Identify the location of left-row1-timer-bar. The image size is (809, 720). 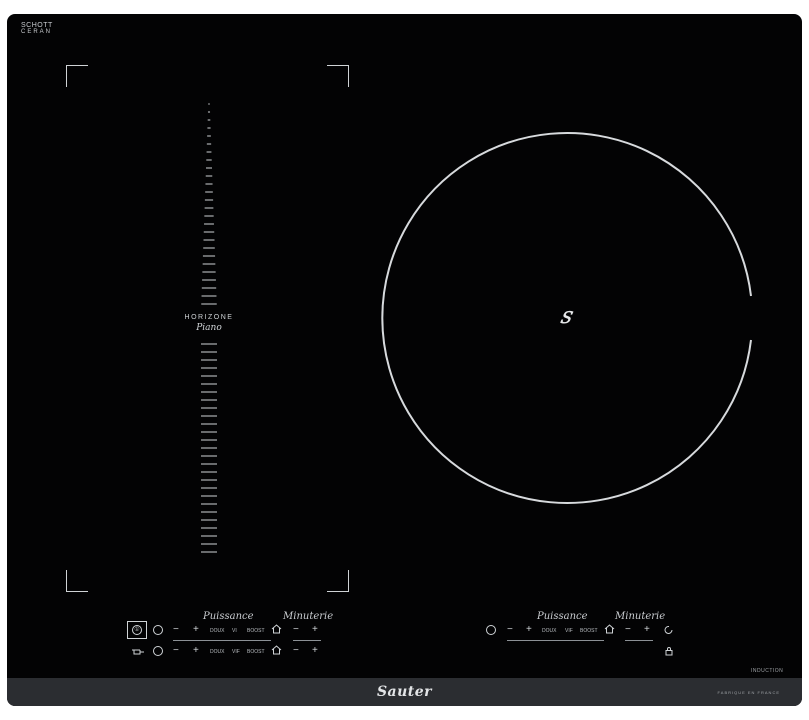
(307, 640).